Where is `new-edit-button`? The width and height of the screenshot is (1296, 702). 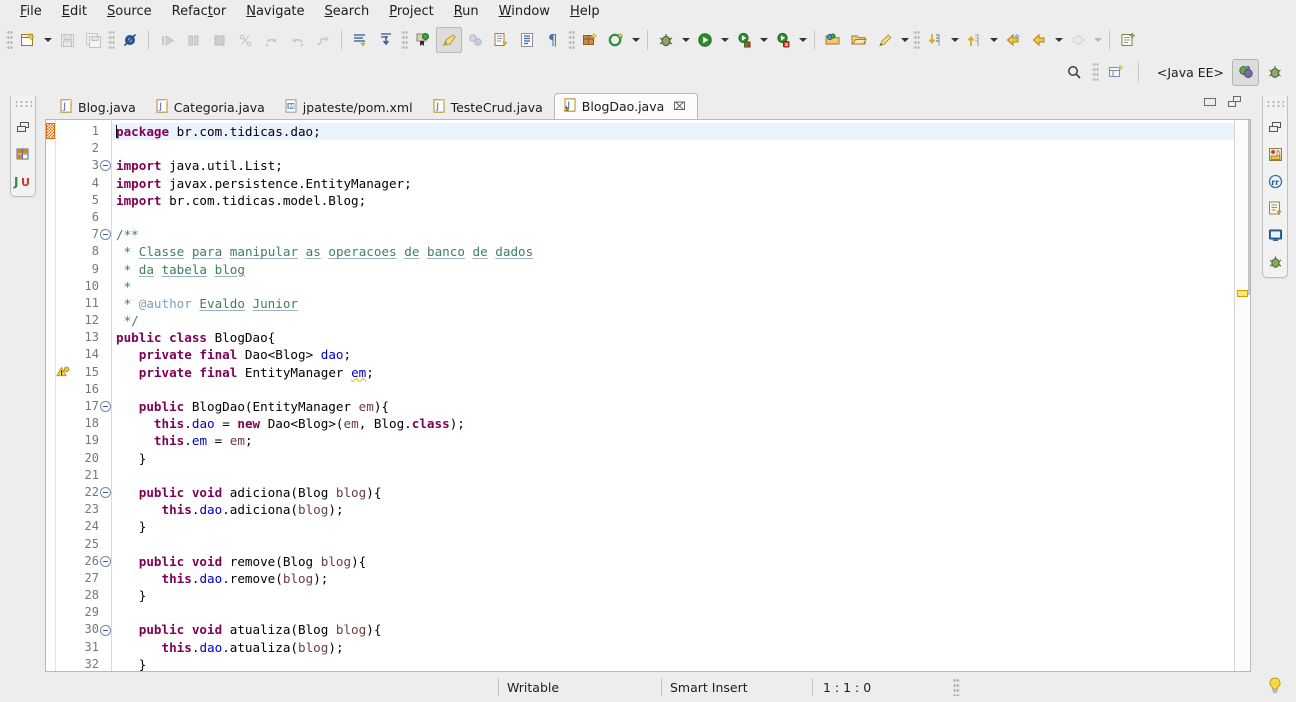 new-edit-button is located at coordinates (885, 40).